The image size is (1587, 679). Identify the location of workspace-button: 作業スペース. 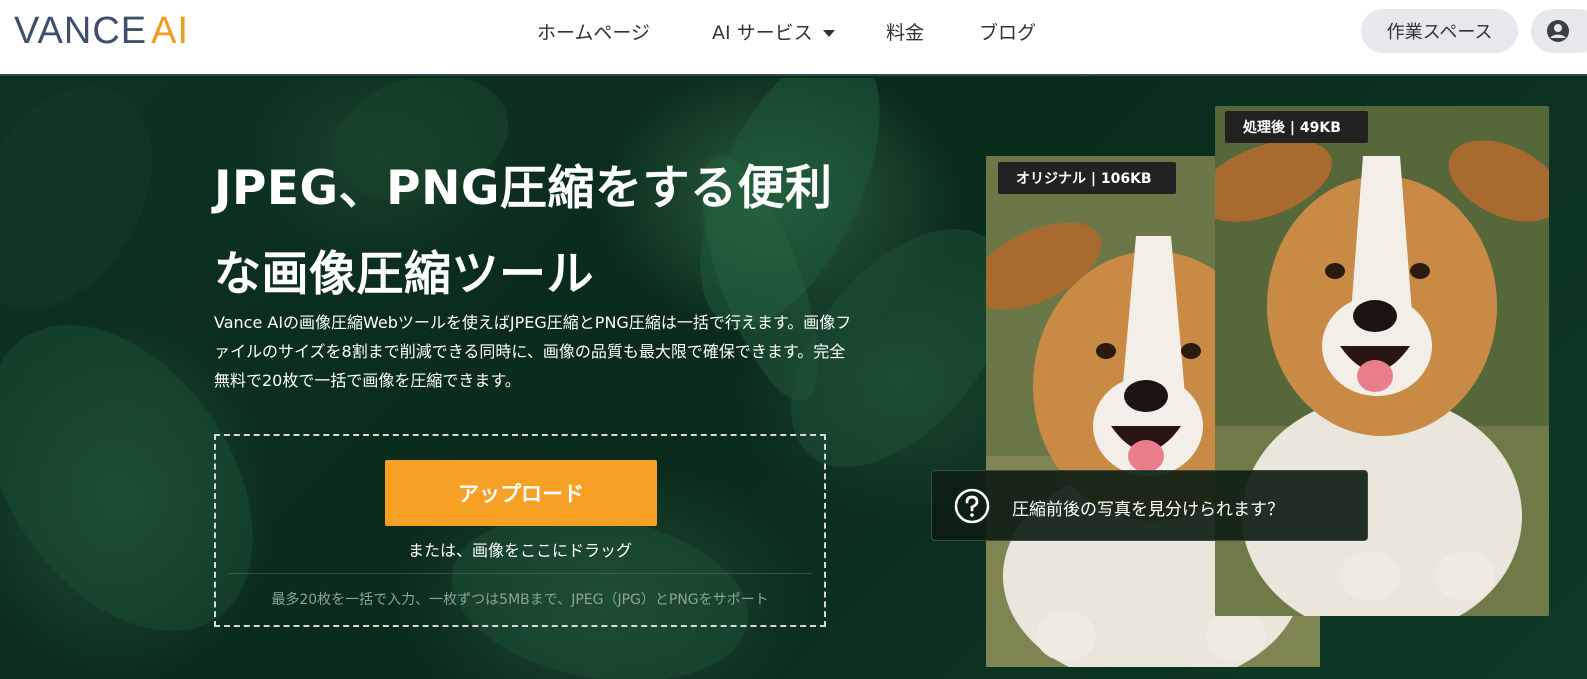
(1439, 31).